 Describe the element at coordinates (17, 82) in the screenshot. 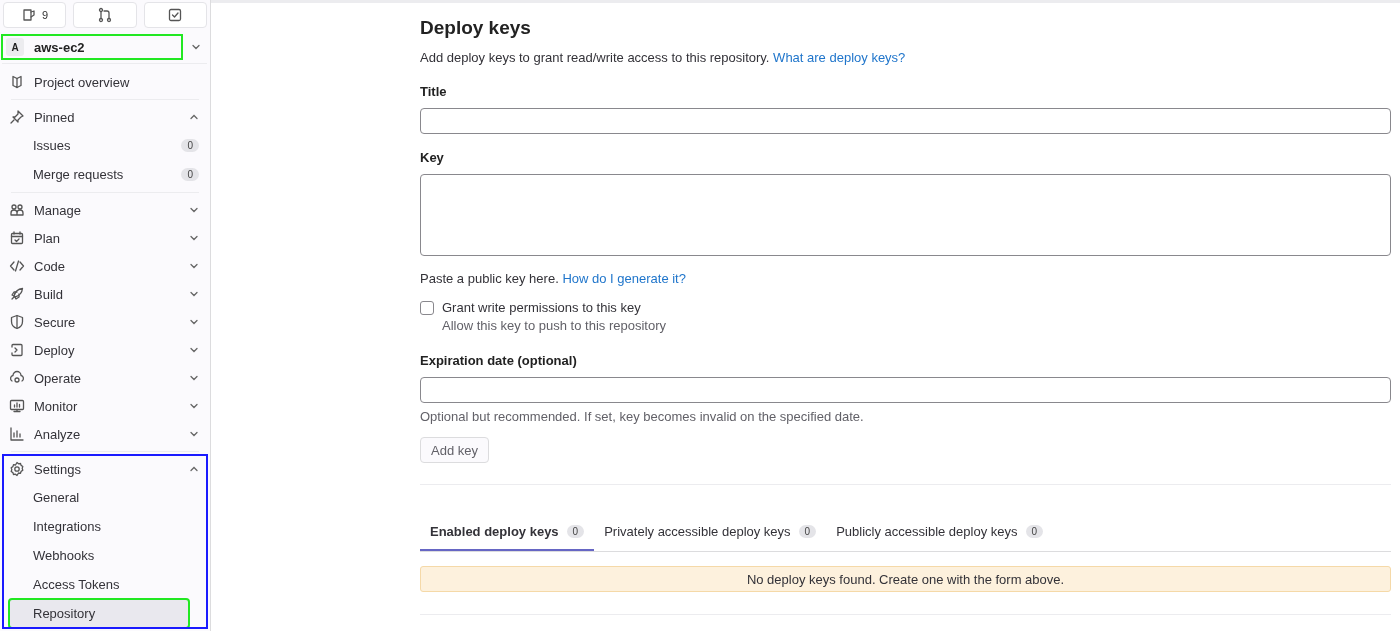

I see `book-icon` at that location.